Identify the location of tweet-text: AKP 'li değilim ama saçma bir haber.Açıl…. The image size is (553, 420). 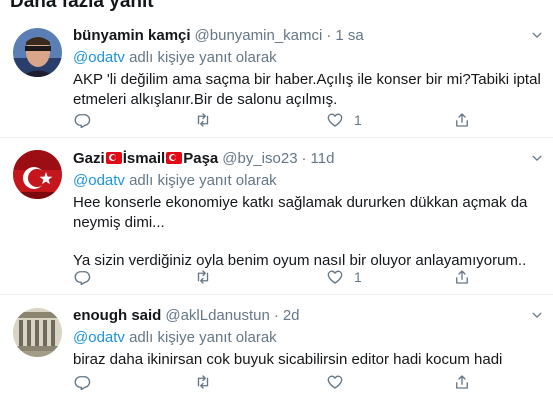
(308, 90).